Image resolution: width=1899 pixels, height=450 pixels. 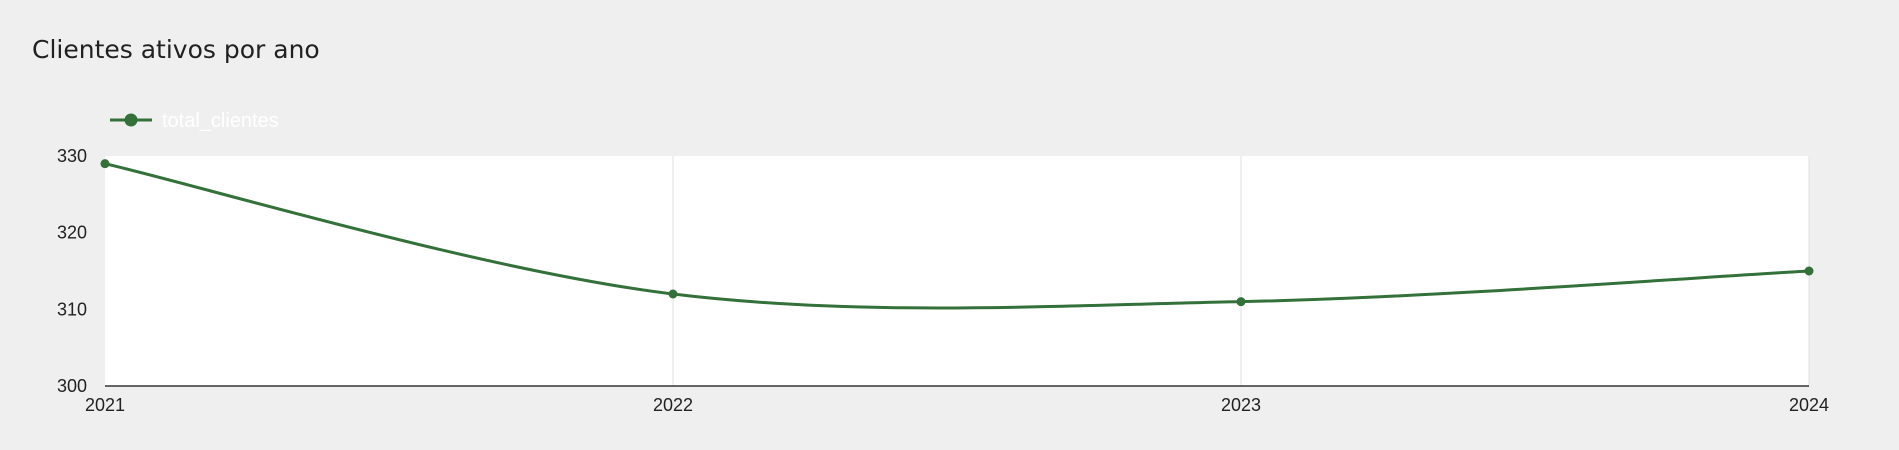 What do you see at coordinates (673, 294) in the screenshot?
I see `data-point-2022` at bounding box center [673, 294].